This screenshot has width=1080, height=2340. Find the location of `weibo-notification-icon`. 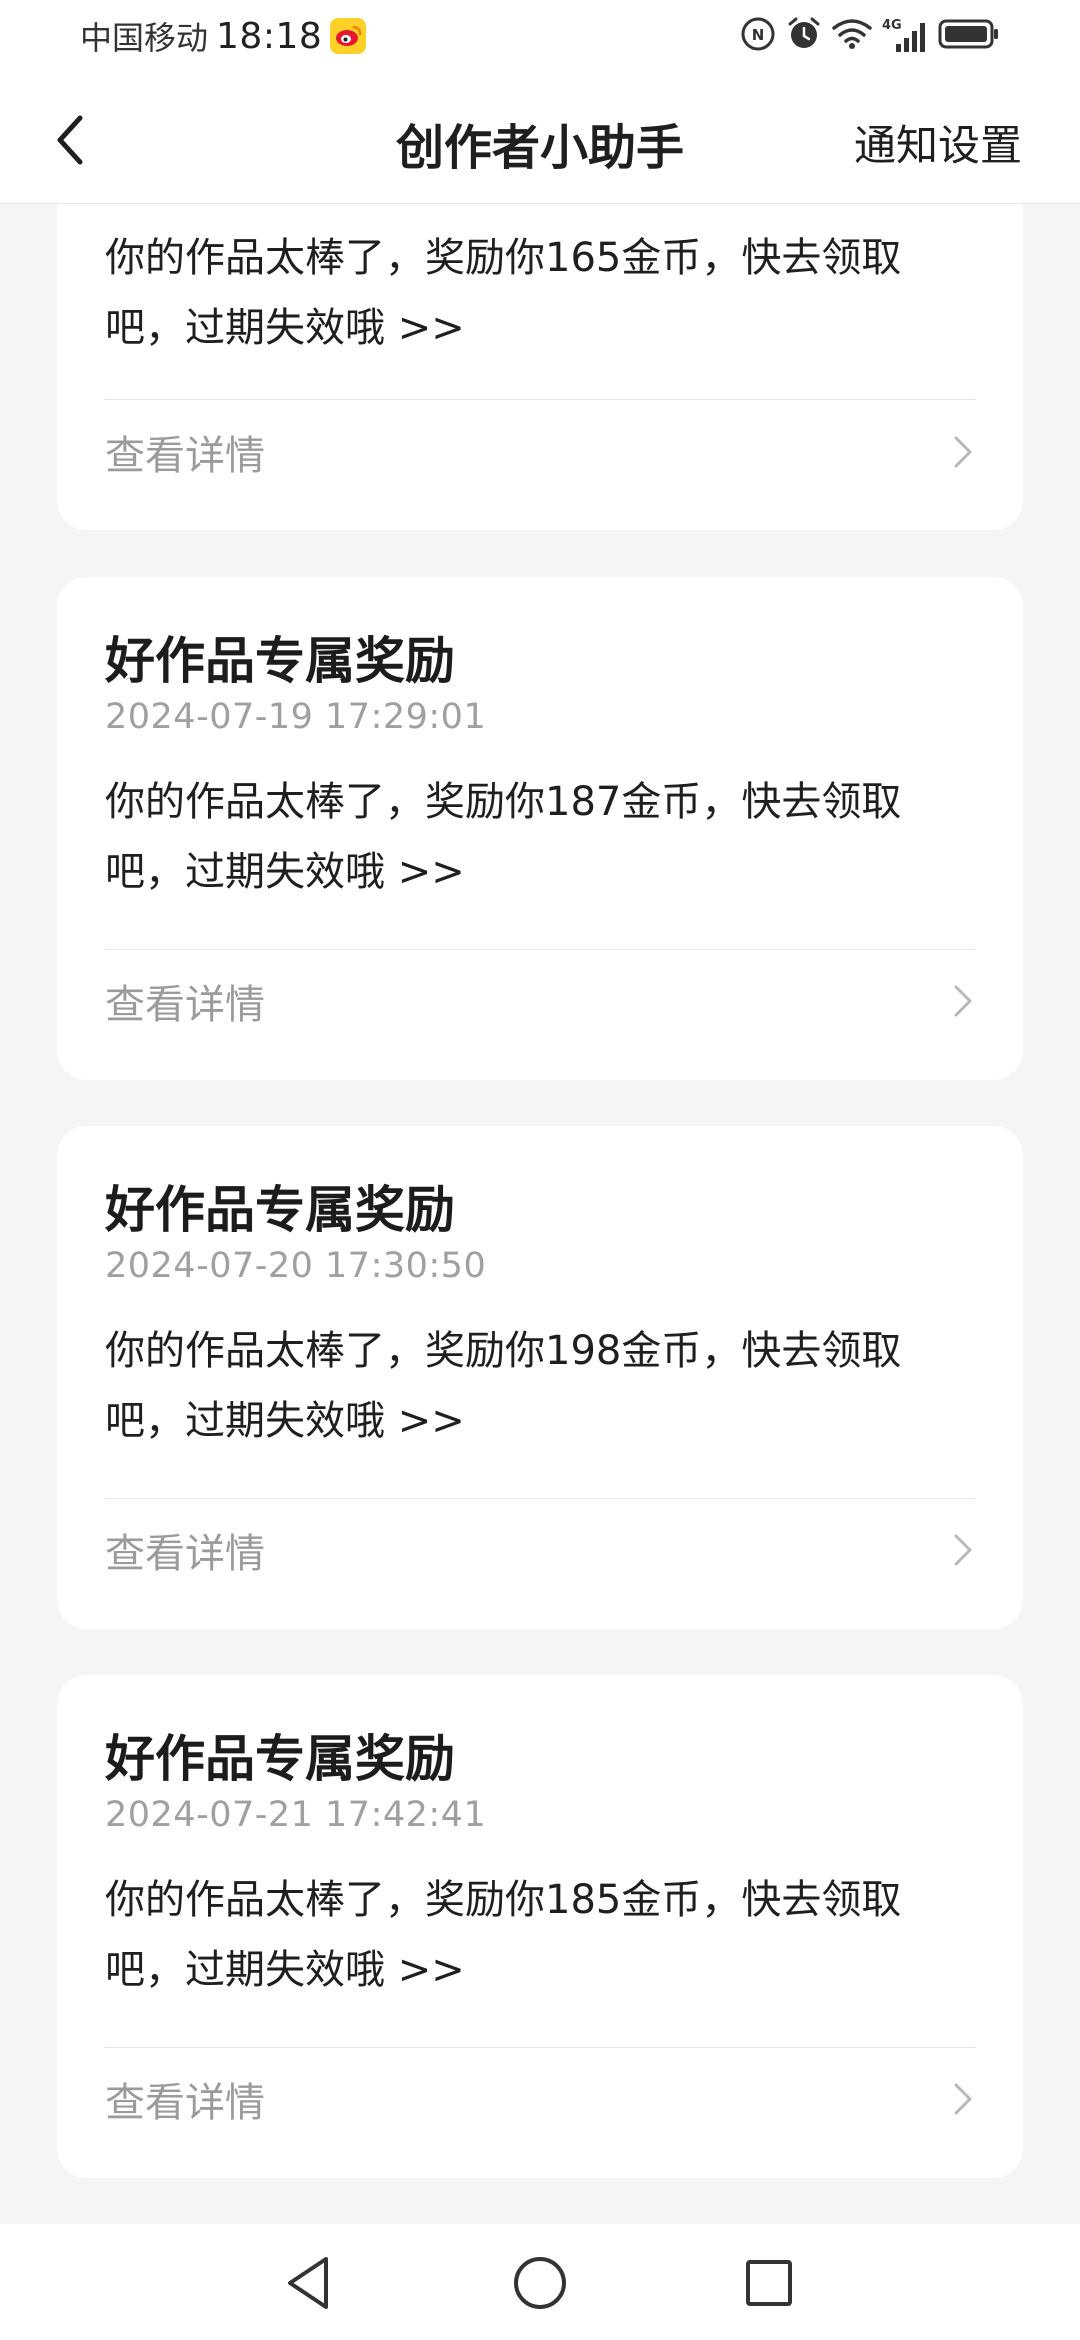

weibo-notification-icon is located at coordinates (348, 36).